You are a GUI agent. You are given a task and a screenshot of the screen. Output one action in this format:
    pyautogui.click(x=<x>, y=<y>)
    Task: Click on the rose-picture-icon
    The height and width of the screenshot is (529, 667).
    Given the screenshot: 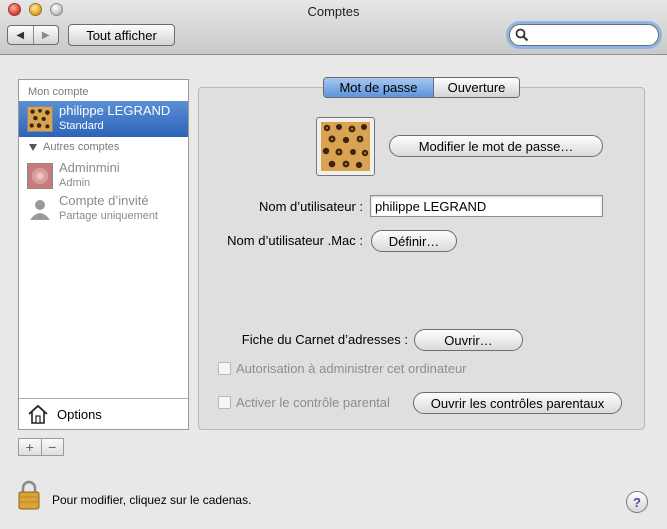 What is the action you would take?
    pyautogui.click(x=40, y=176)
    